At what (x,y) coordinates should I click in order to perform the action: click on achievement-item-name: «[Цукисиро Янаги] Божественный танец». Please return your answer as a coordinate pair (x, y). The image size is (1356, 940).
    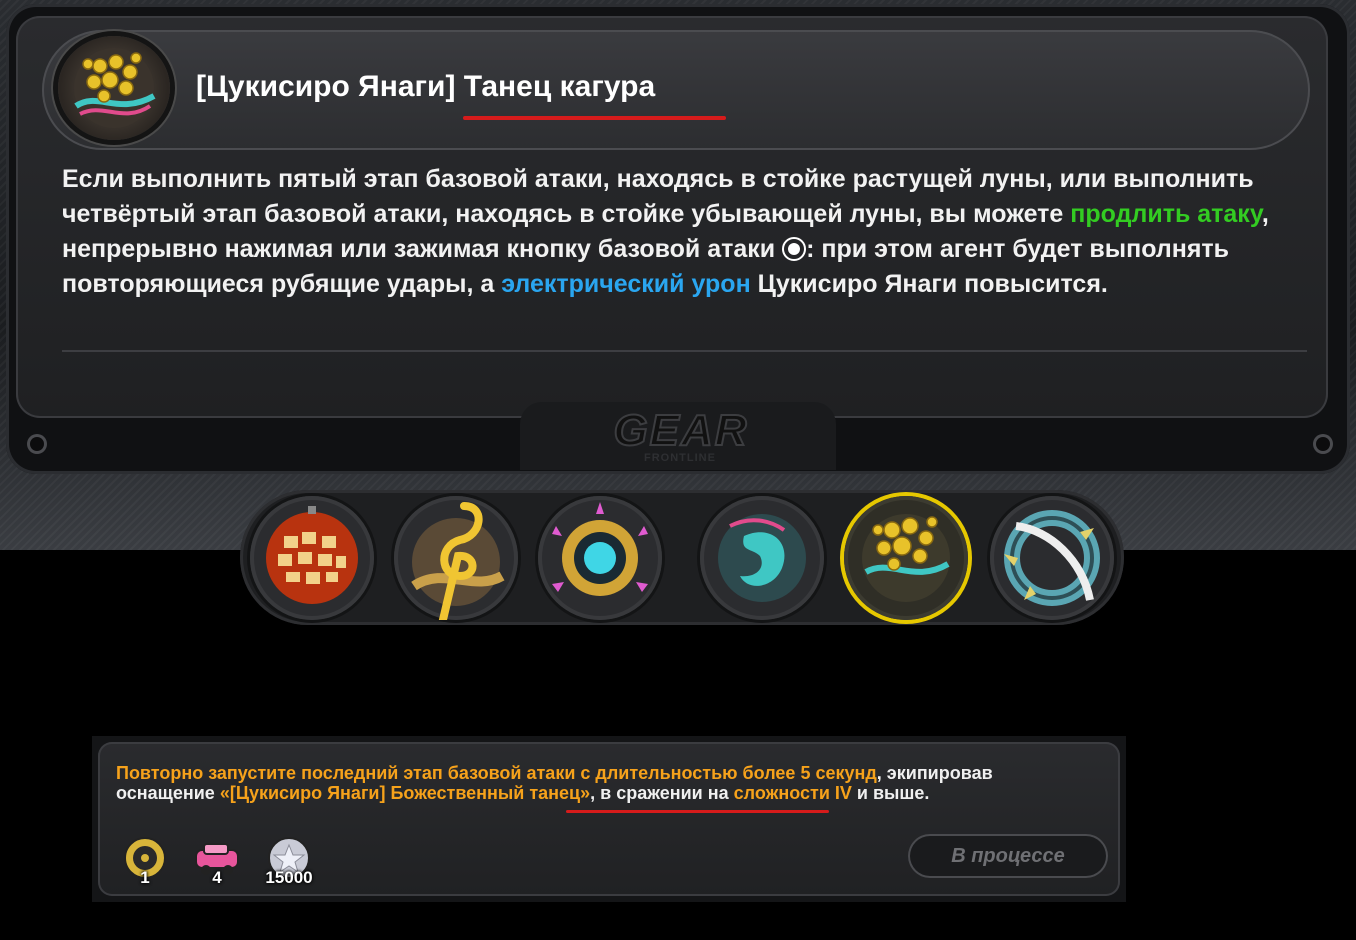
    Looking at the image, I should click on (405, 793).